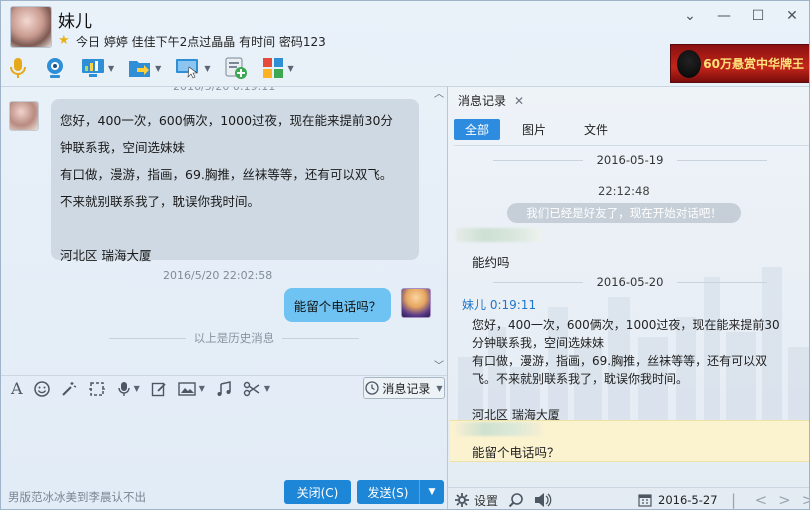 Image resolution: width=810 pixels, height=510 pixels. I want to click on send-button-label: 发送(S), so click(388, 492).